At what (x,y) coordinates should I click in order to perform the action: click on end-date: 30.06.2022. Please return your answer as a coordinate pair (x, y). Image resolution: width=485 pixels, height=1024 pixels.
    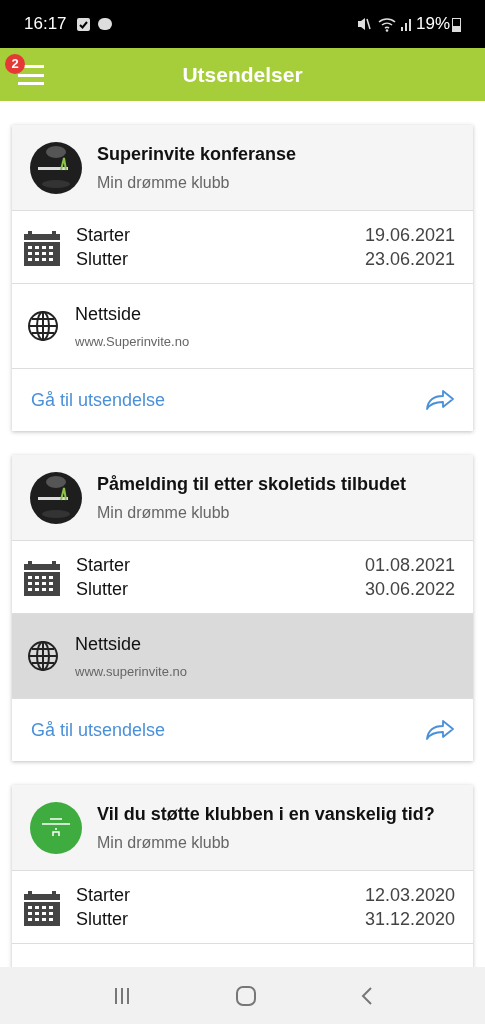
    Looking at the image, I should click on (409, 589).